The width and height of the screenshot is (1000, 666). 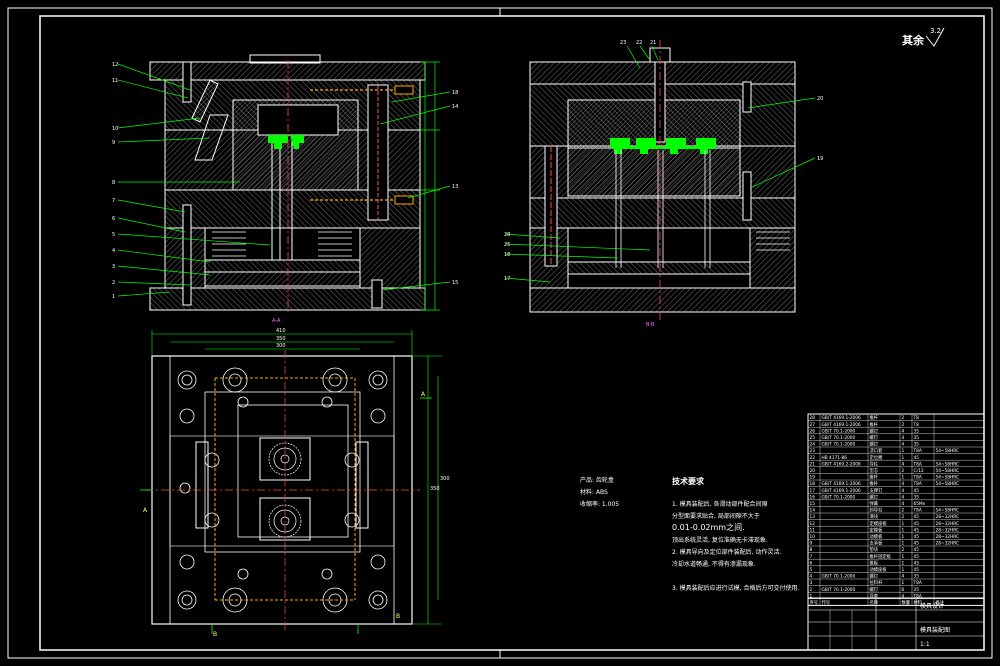 What do you see at coordinates (650, 325) in the screenshot?
I see `section-b-label: B-B` at bounding box center [650, 325].